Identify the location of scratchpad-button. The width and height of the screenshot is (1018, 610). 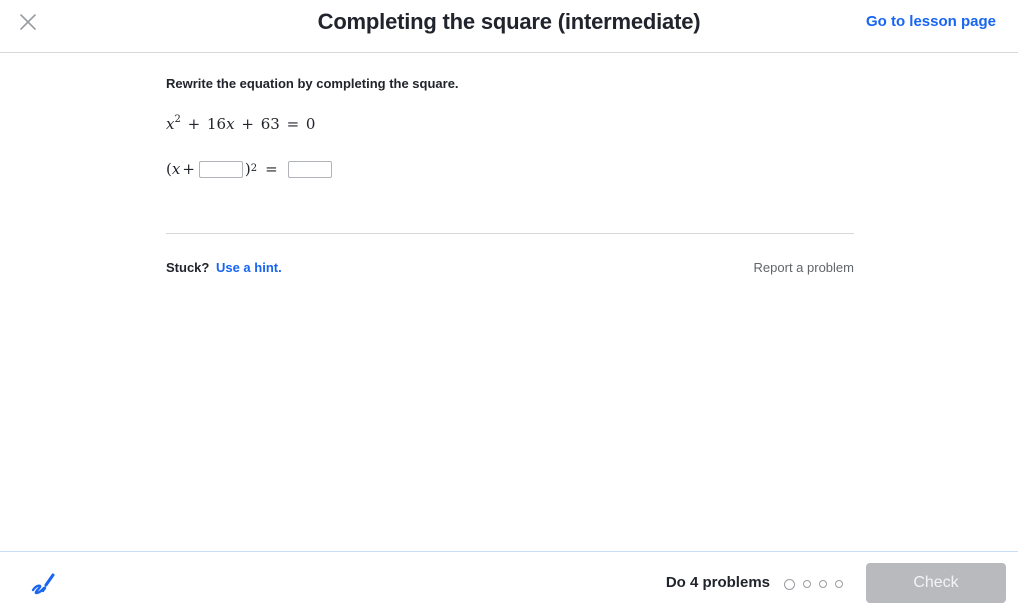
(43, 583).